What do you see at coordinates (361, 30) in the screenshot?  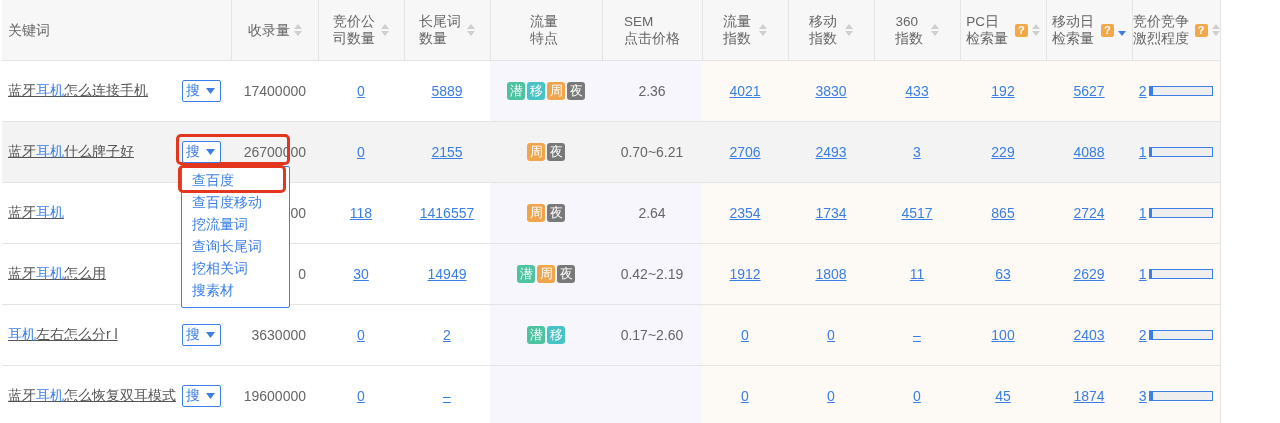 I see `column-header: 竞价公司数量` at bounding box center [361, 30].